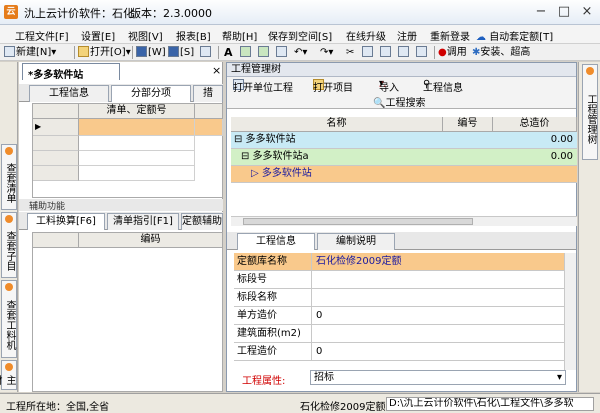 This screenshot has height=413, width=600. Describe the element at coordinates (399, 101) in the screenshot. I see `project-search-button: 🔍工程搜索` at that location.